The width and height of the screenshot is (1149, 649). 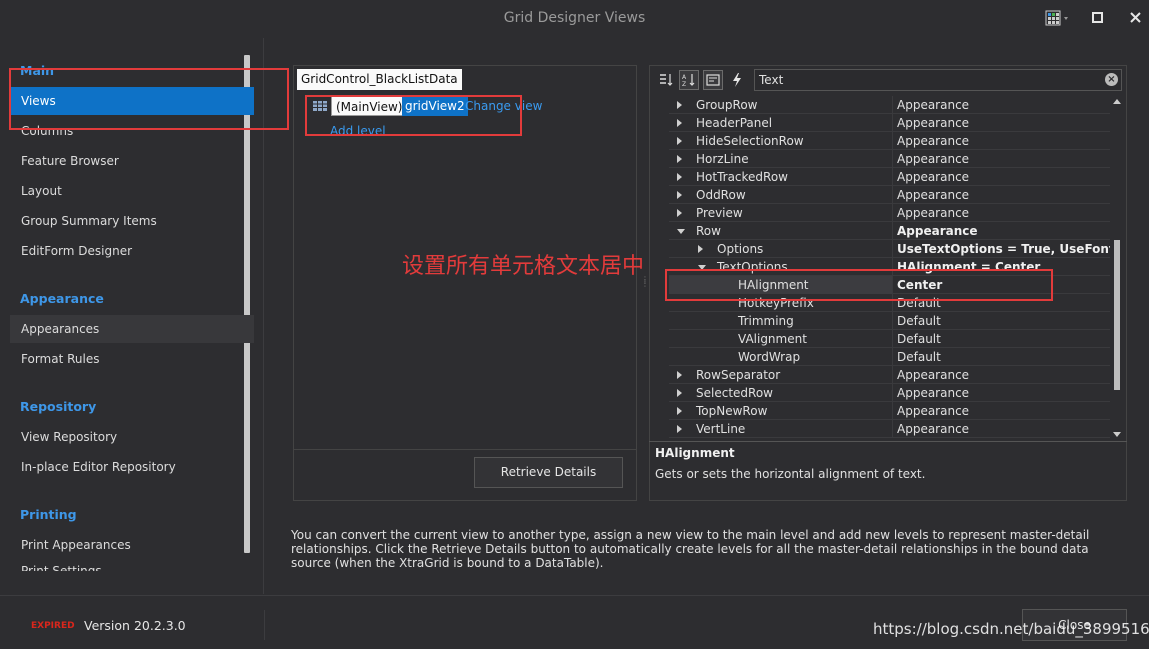 I want to click on sidebar-item-view-repository: View Repository, so click(x=132, y=437).